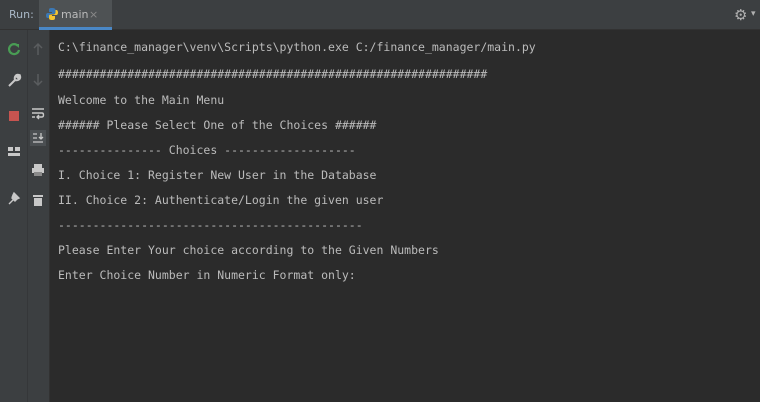 This screenshot has width=760, height=402. Describe the element at coordinates (52, 14) in the screenshot. I see `python-icon` at that location.